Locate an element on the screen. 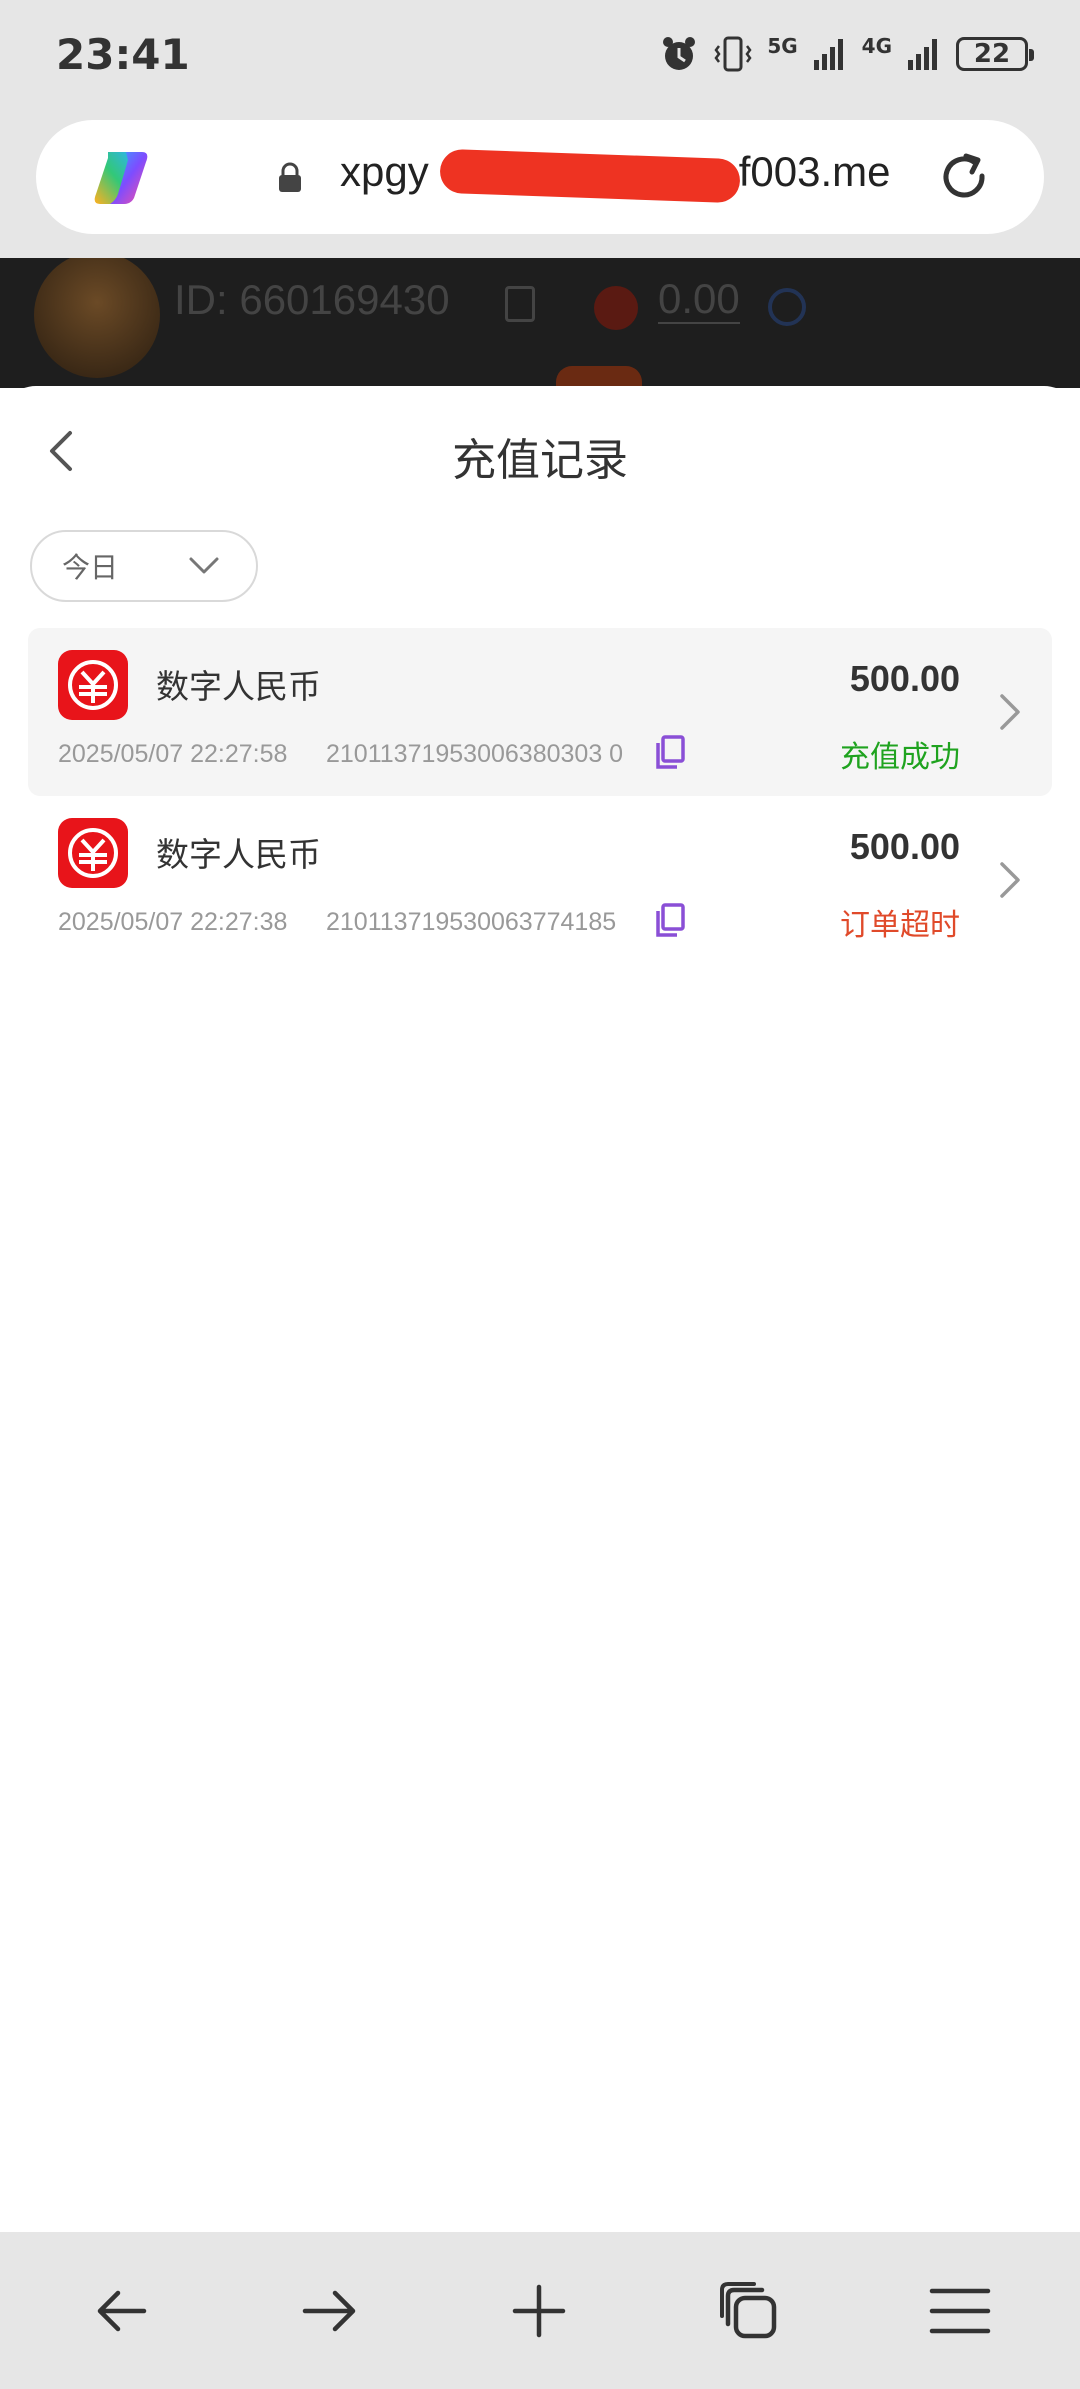 This screenshot has width=1080, height=2389. lock-icon is located at coordinates (290, 177).